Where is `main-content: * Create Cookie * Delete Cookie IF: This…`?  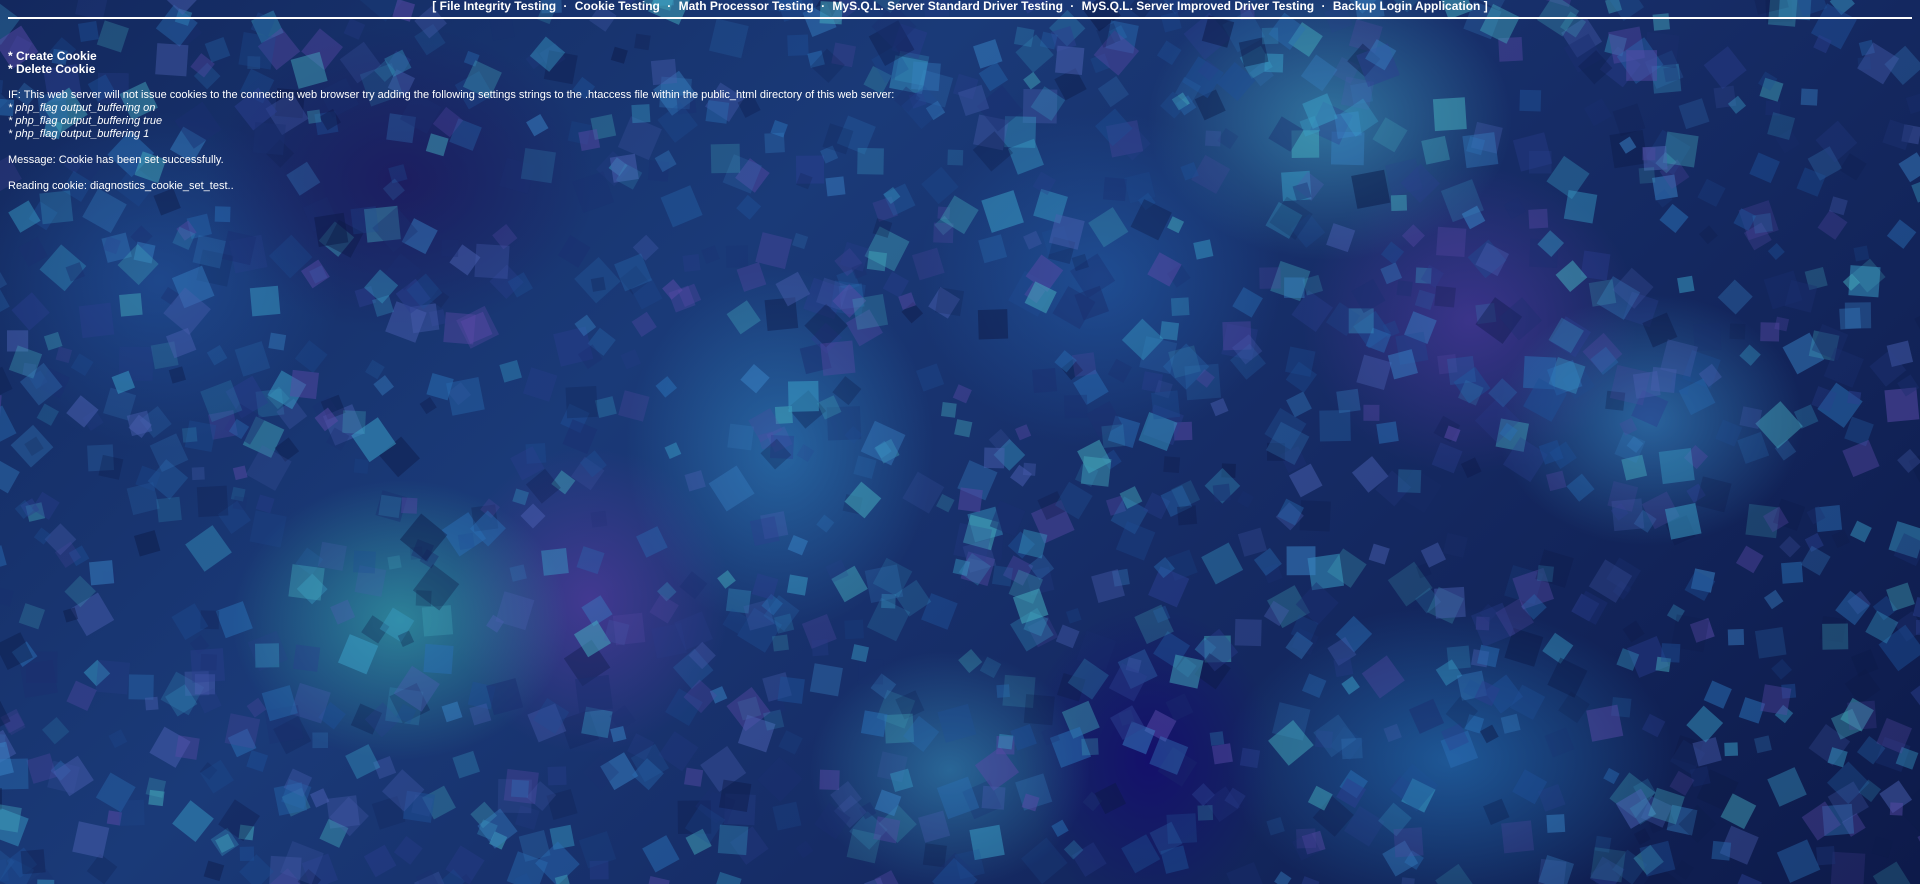
main-content: * Create Cookie * Delete Cookie IF: This… is located at coordinates (451, 121).